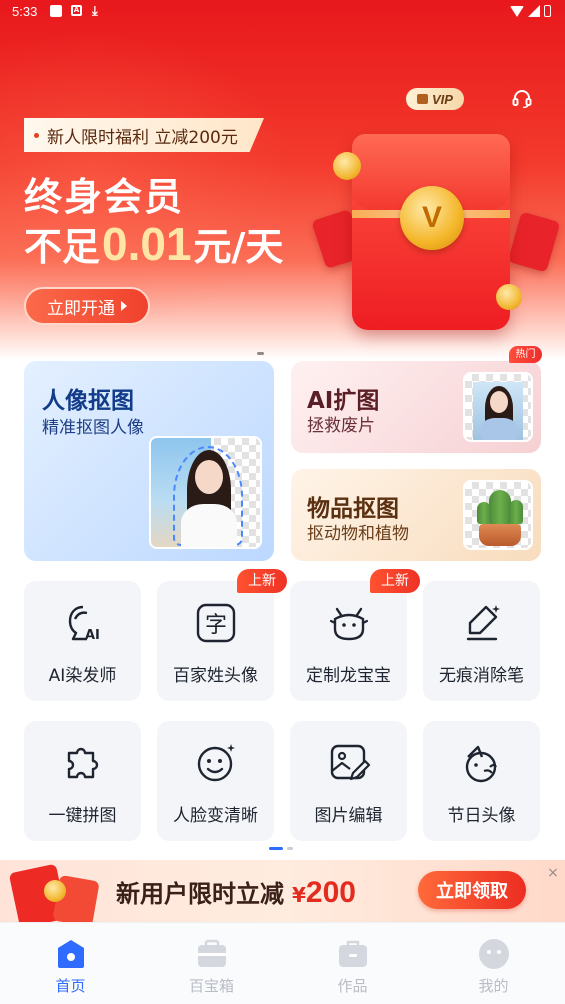 The height and width of the screenshot is (1004, 565). What do you see at coordinates (212, 953) in the screenshot?
I see `toolbox-icon` at bounding box center [212, 953].